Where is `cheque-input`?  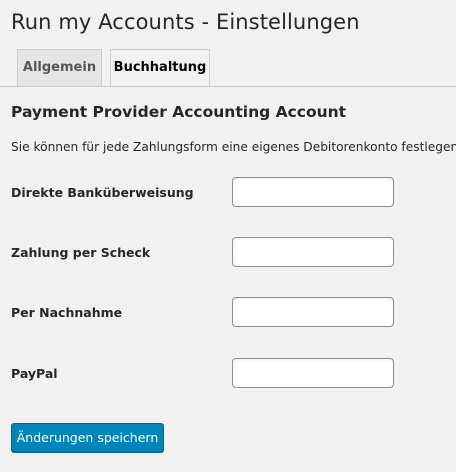
cheque-input is located at coordinates (313, 252).